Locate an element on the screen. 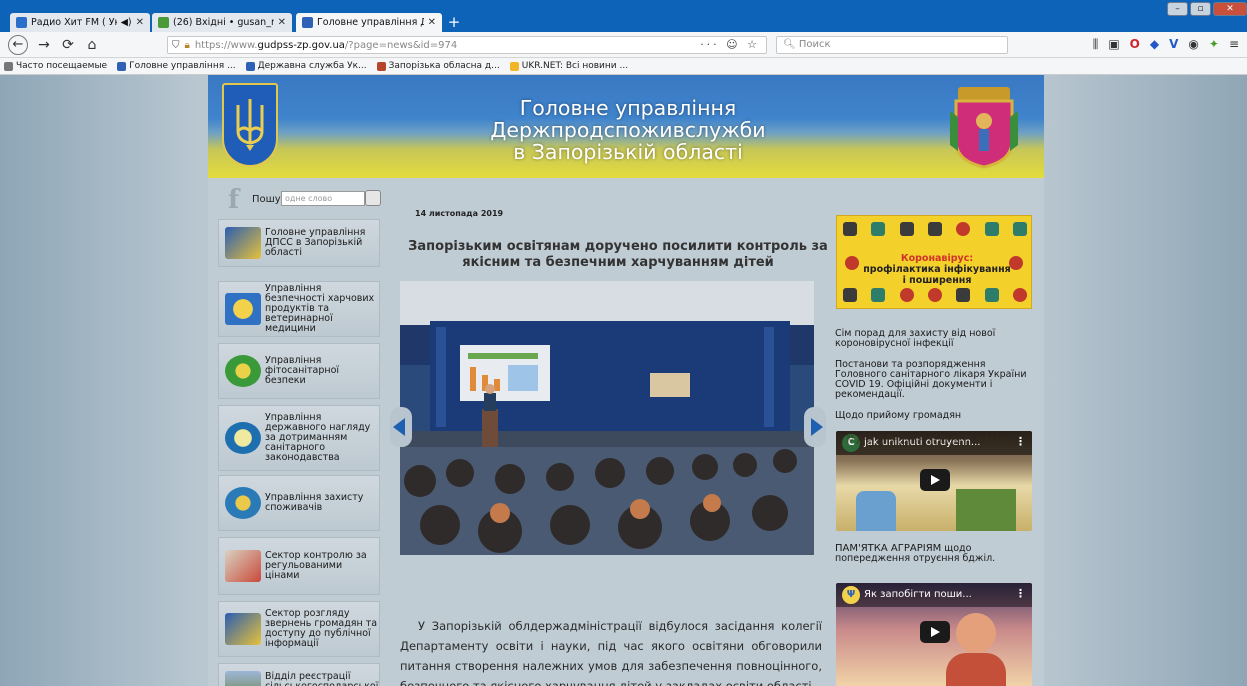 Image resolution: width=1247 pixels, height=686 pixels. plant-icon is located at coordinates (243, 371).